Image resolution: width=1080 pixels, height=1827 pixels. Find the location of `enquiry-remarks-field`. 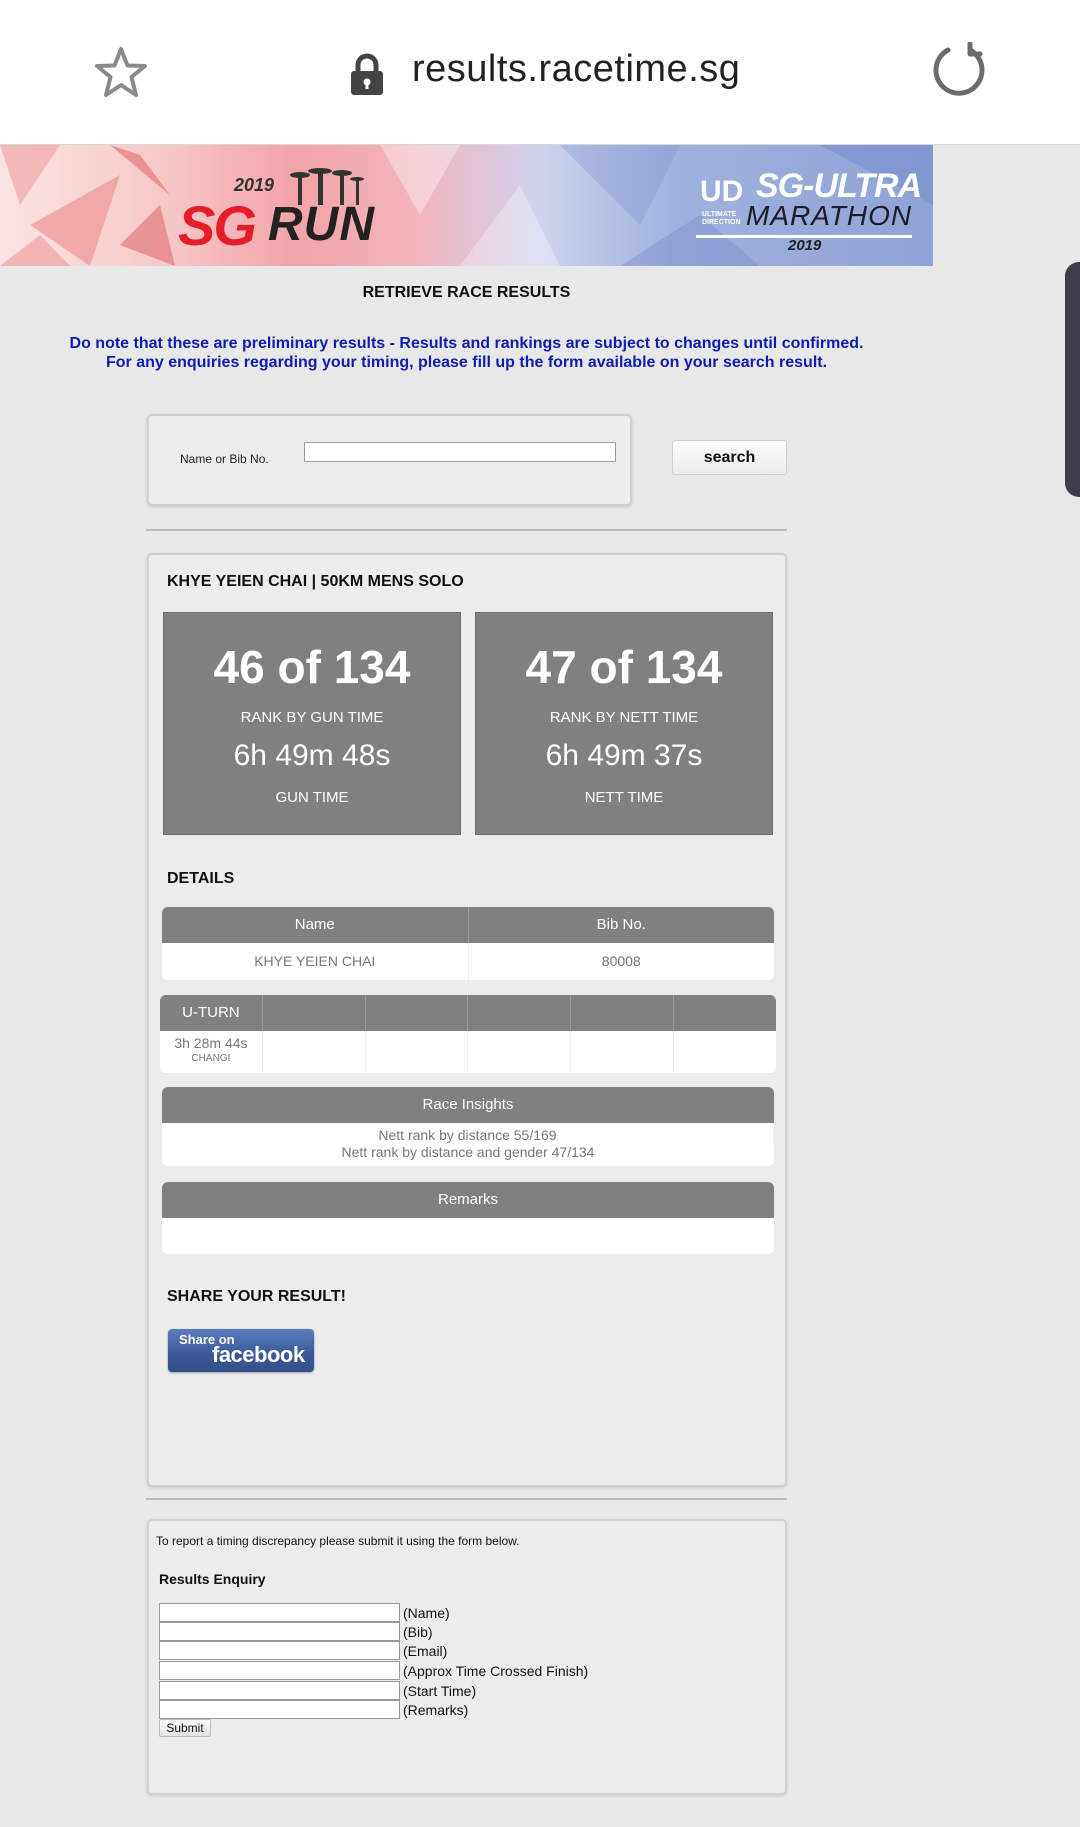

enquiry-remarks-field is located at coordinates (279, 1709).